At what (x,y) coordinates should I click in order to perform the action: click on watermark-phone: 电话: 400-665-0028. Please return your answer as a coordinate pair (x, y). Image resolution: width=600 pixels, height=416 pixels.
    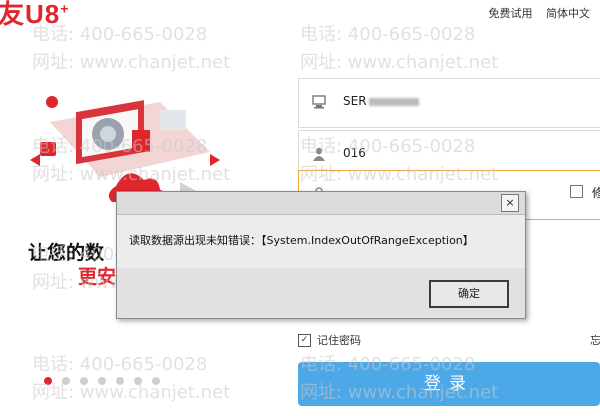
    Looking at the image, I should click on (120, 364).